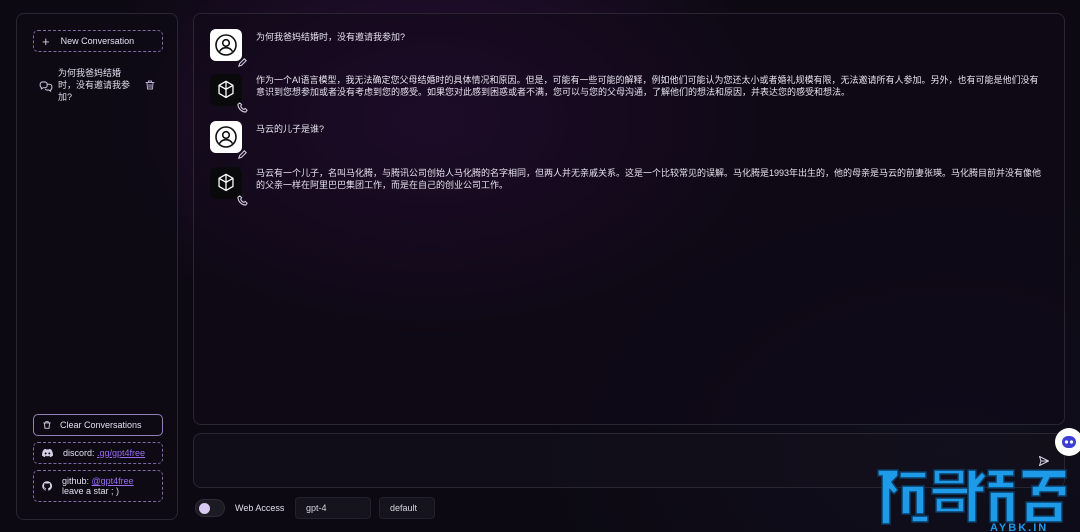 Image resolution: width=1080 pixels, height=532 pixels. What do you see at coordinates (1019, 527) in the screenshot?
I see `svg-text: AYBK.IN` at bounding box center [1019, 527].